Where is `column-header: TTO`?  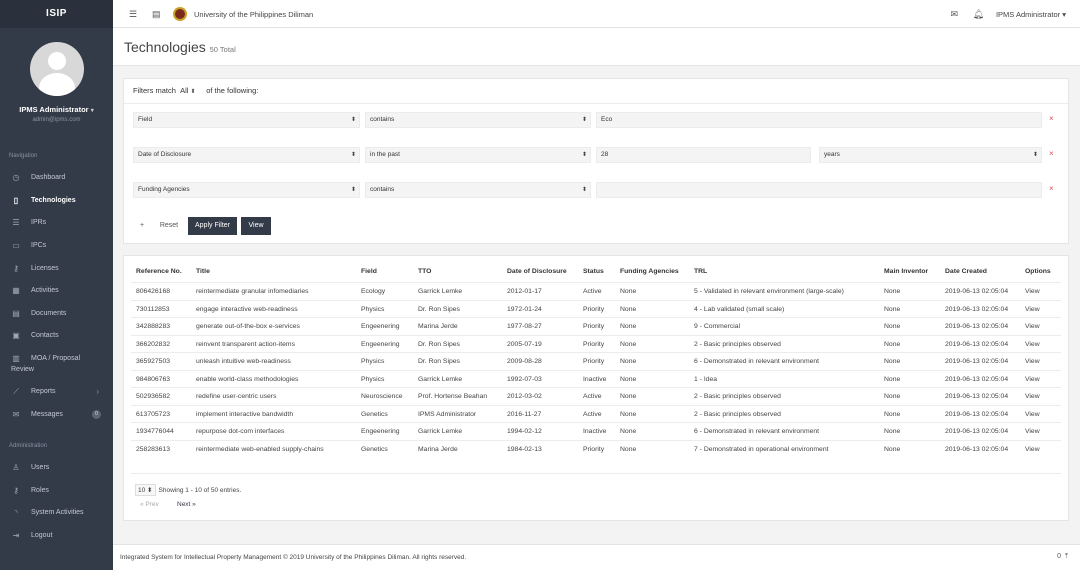
column-header: TTO is located at coordinates (424, 271).